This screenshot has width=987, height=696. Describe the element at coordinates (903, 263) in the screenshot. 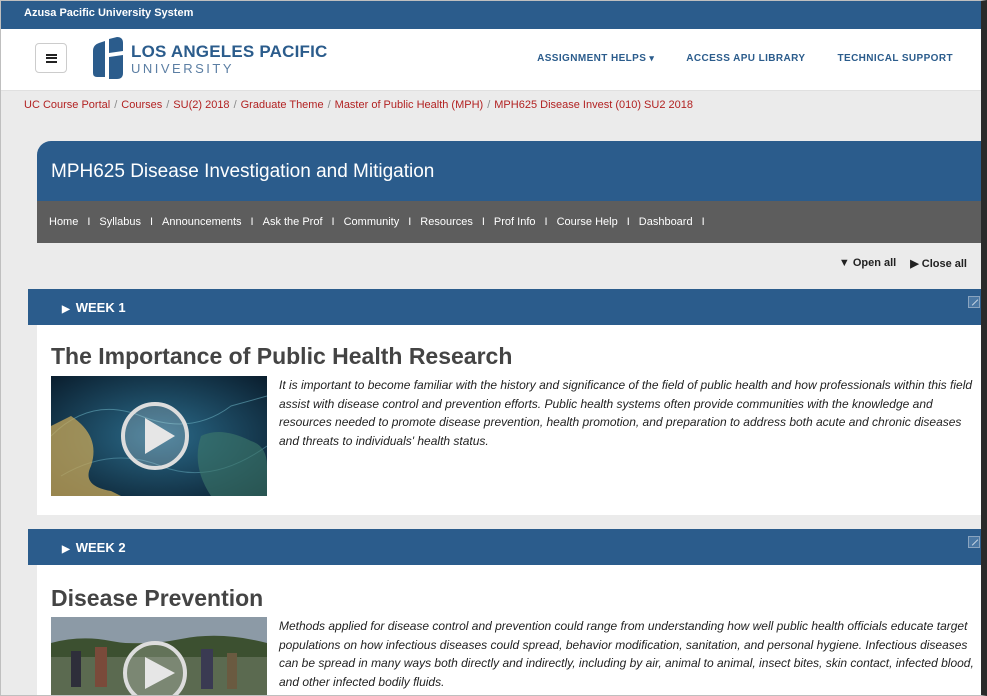

I see `section-toggle-controls: ▼ Open all ▶ Close all` at that location.